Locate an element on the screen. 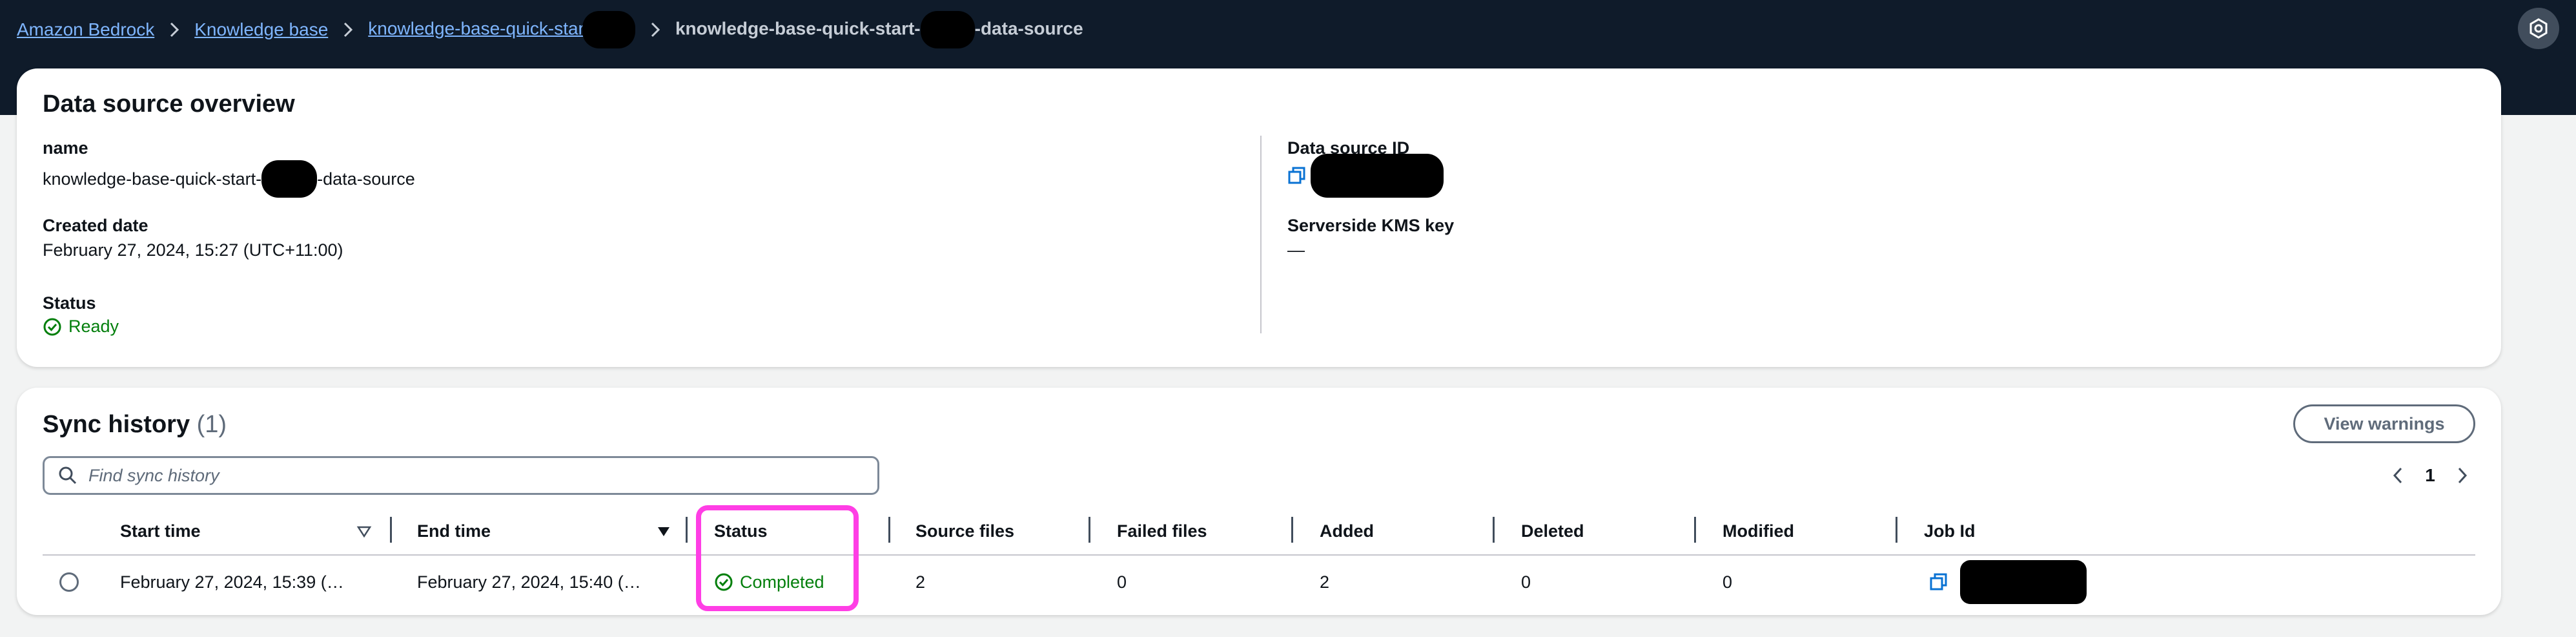 The image size is (2576, 637). column-header-label: Deleted is located at coordinates (1552, 531).